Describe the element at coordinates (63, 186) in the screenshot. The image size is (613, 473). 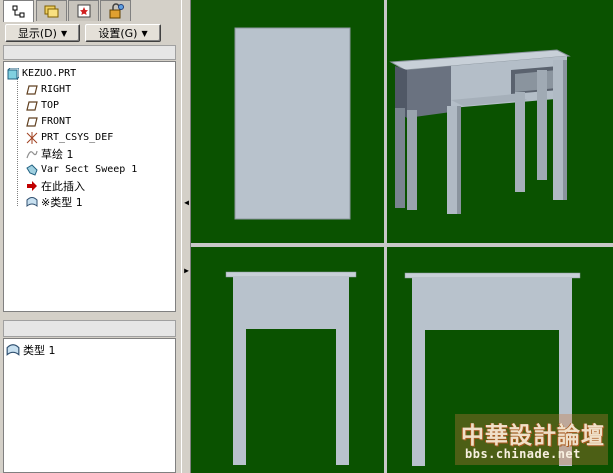
I see `tree-item-label: 在此插入` at that location.